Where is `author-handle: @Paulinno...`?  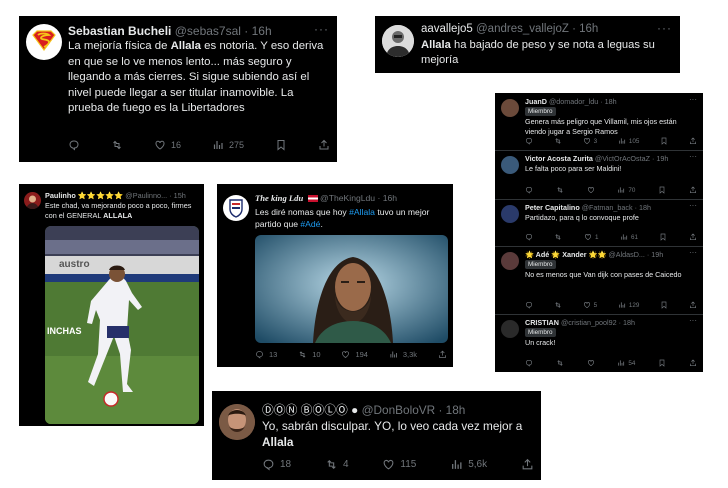
author-handle: @Paulinno... is located at coordinates (146, 195).